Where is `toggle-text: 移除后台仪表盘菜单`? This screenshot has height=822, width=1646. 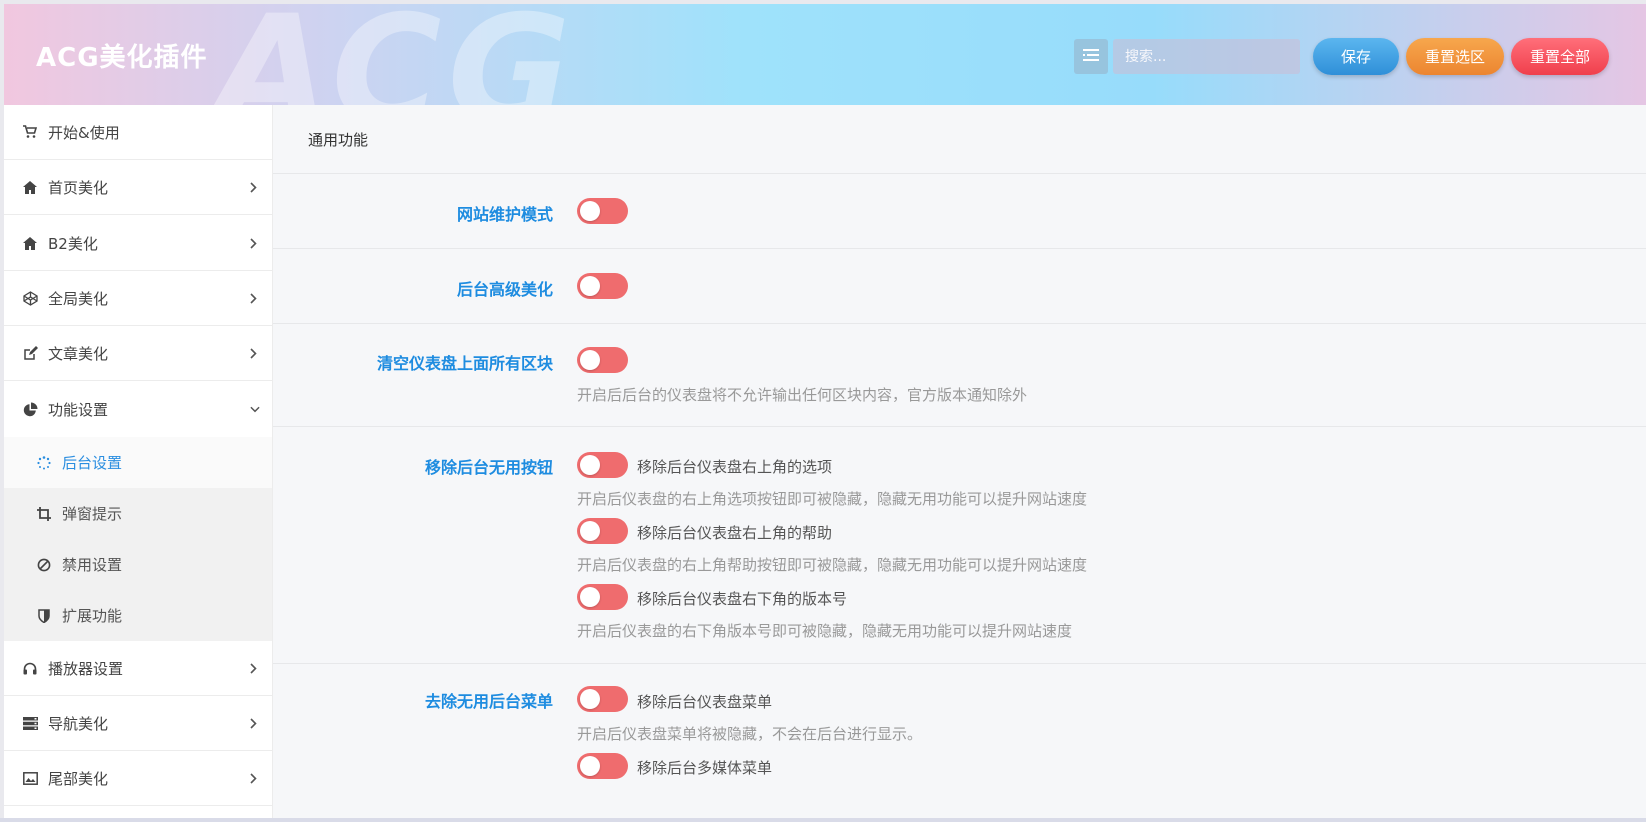 toggle-text: 移除后台仪表盘菜单 is located at coordinates (705, 702).